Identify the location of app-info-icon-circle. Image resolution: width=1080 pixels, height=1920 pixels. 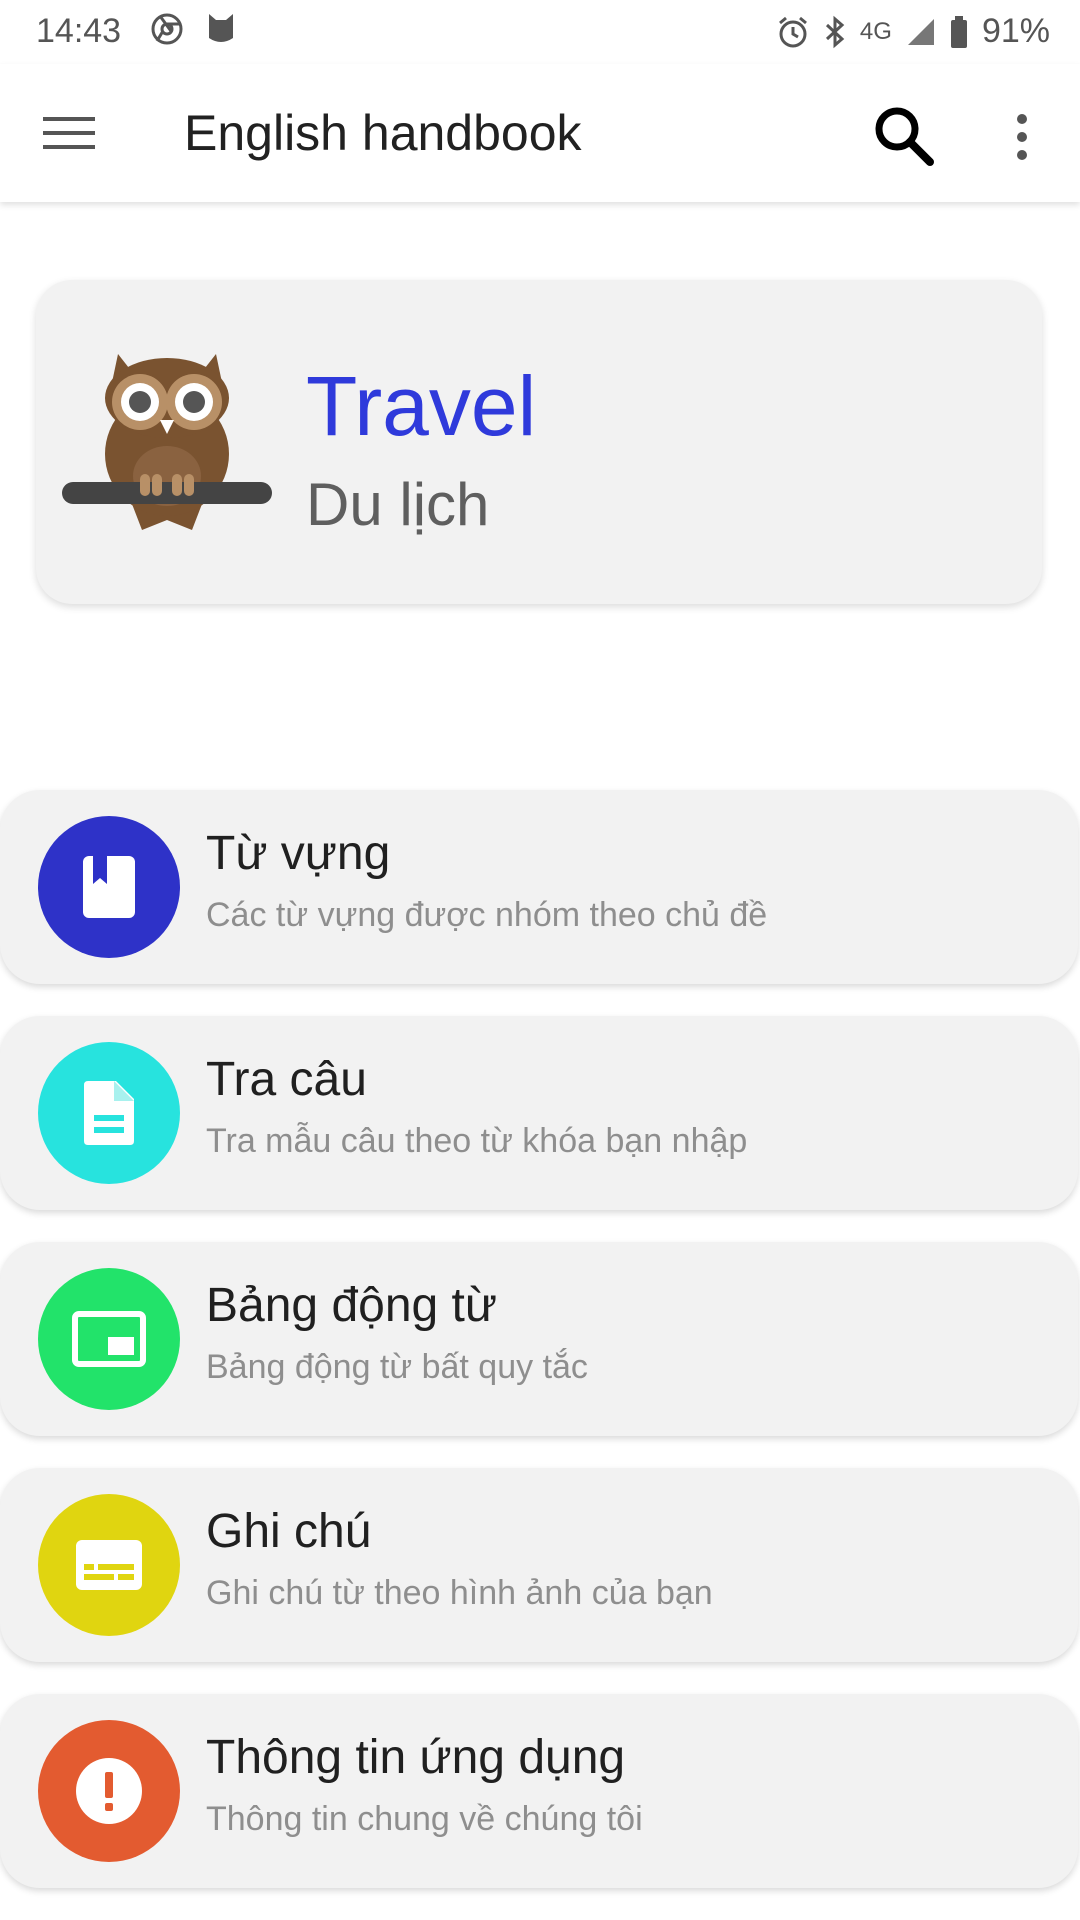
(109, 1791).